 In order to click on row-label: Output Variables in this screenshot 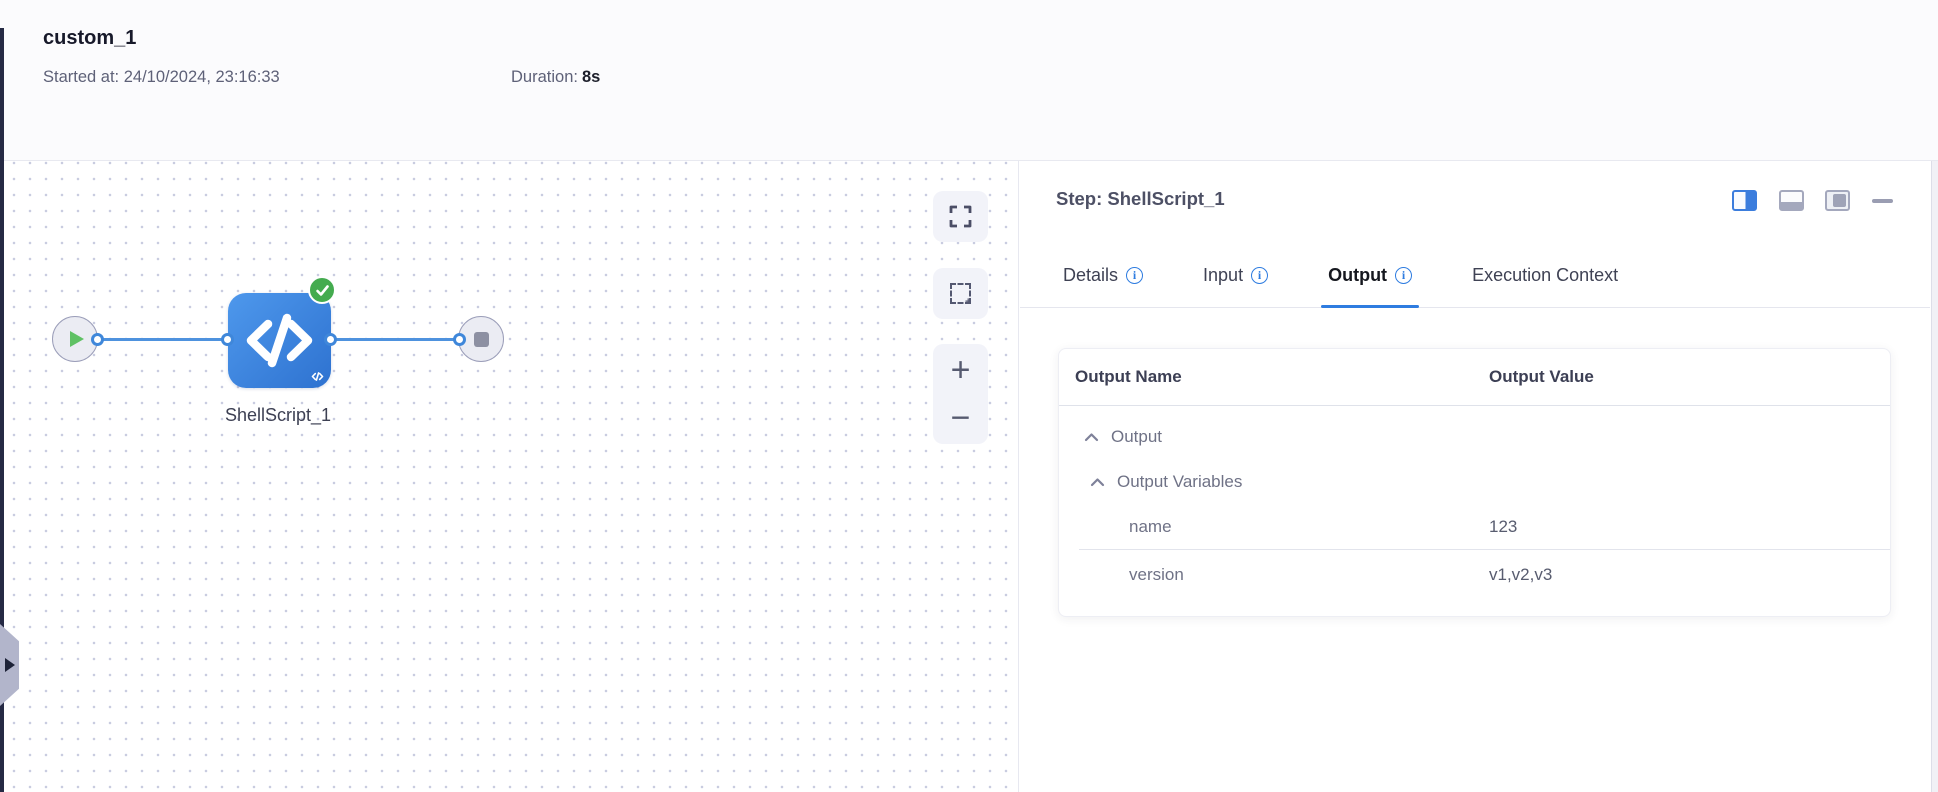, I will do `click(1180, 481)`.